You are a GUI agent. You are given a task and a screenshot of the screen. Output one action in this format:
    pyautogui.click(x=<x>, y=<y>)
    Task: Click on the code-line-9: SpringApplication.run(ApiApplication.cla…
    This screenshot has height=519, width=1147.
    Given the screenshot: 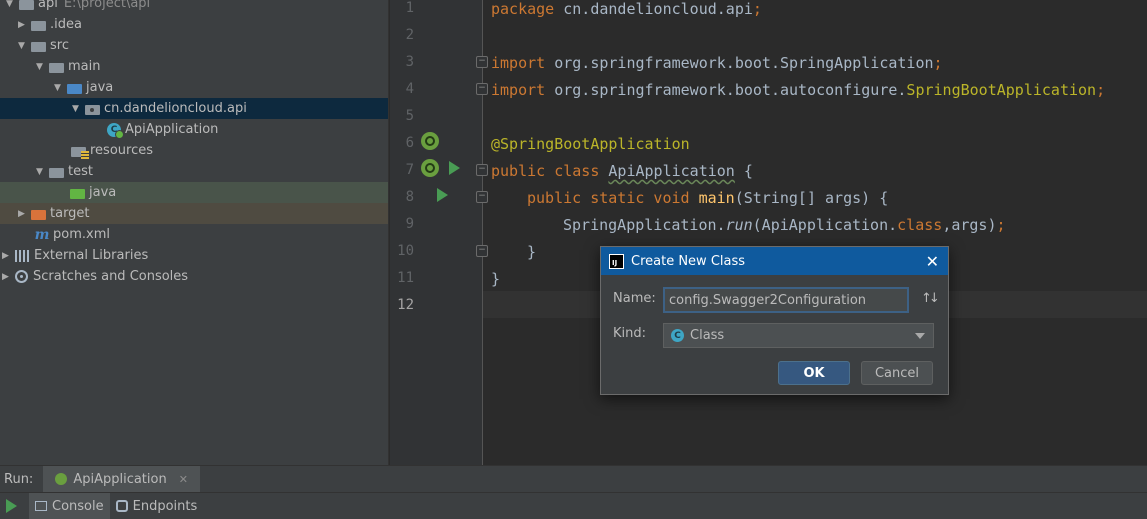 What is the action you would take?
    pyautogui.click(x=784, y=225)
    